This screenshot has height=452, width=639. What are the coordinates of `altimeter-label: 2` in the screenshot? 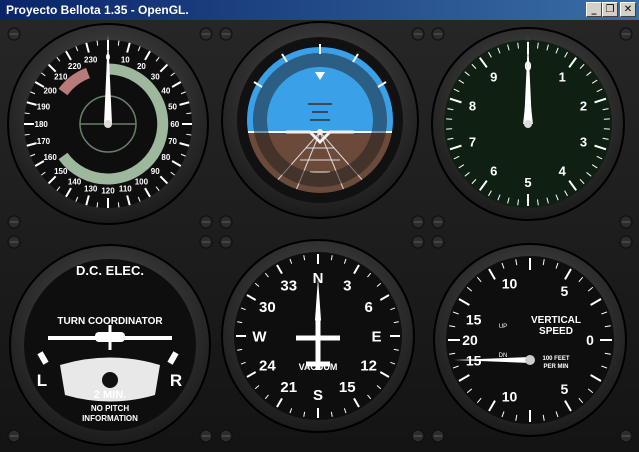 It's located at (583, 106).